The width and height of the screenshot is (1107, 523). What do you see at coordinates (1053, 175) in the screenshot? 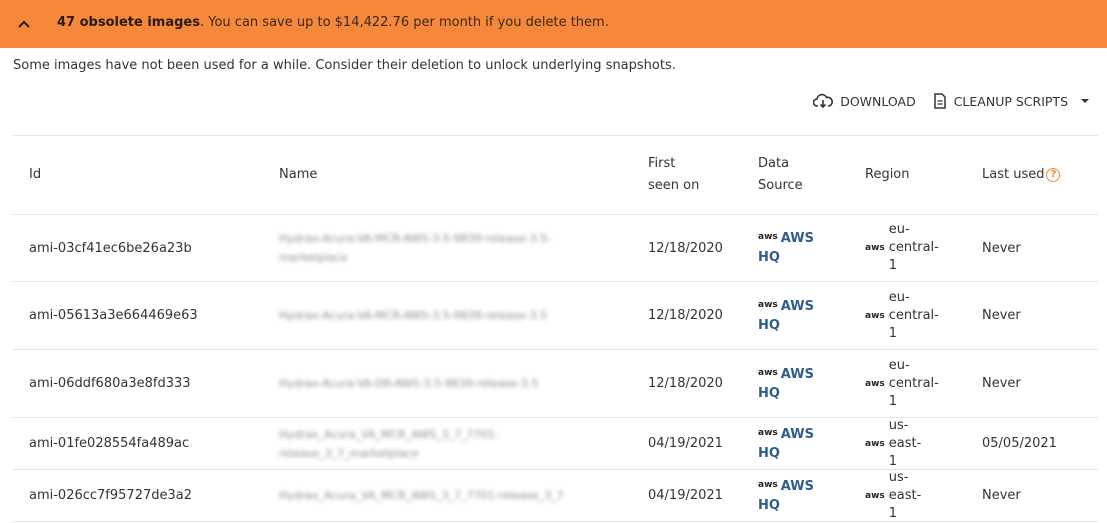
I see `help-icon: ?` at bounding box center [1053, 175].